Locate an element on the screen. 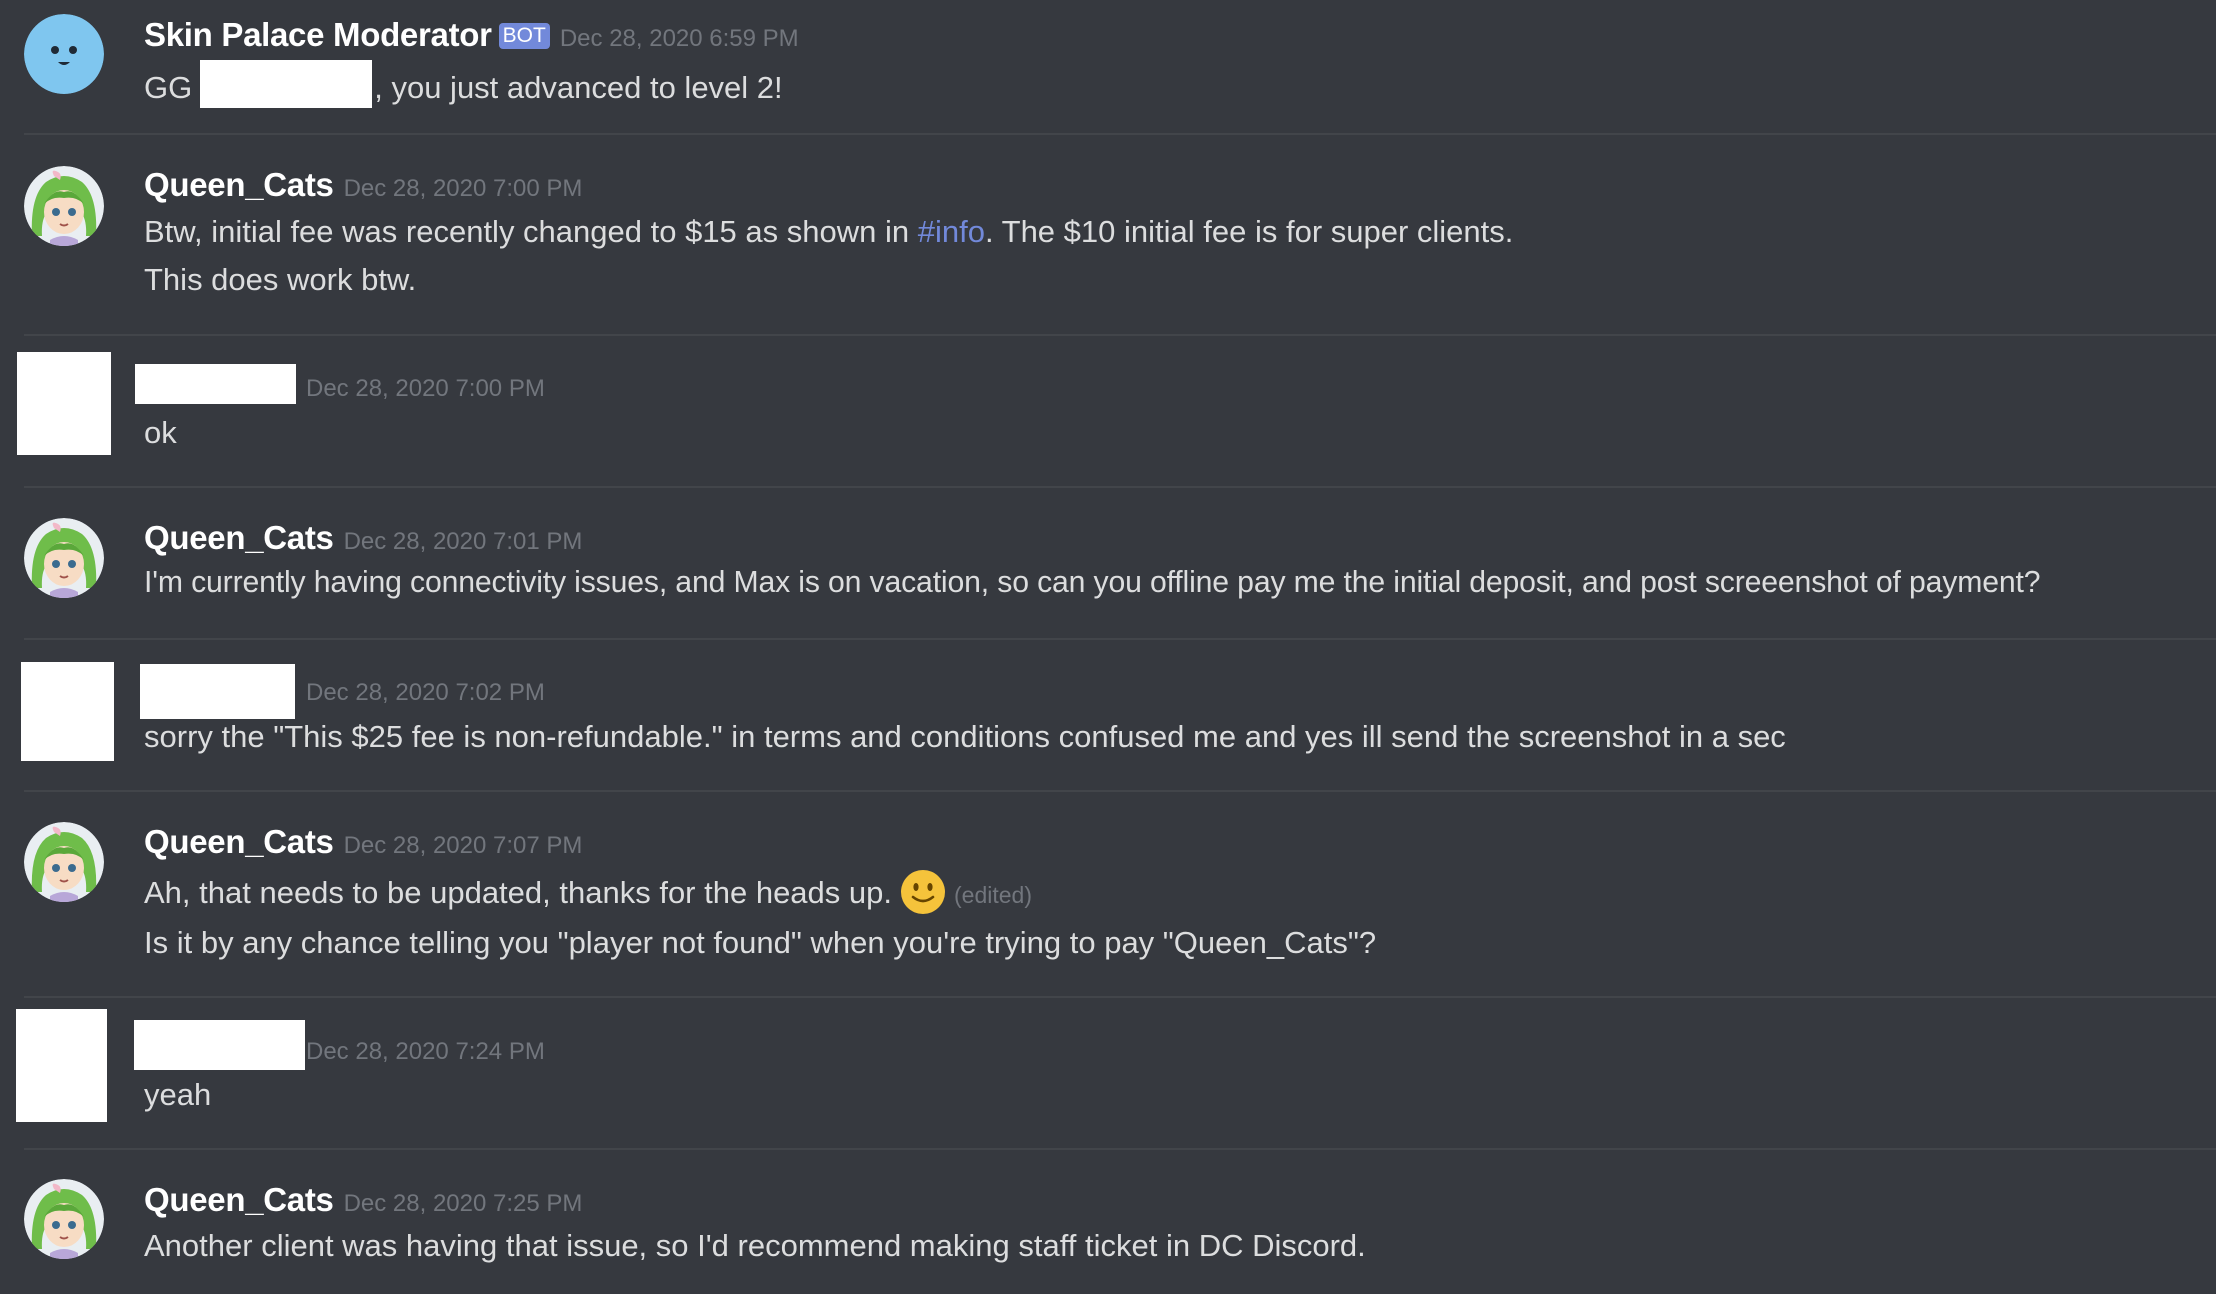  message-header: Queen_Cats Dec 28, 2020 7:01 PM is located at coordinates (363, 538).